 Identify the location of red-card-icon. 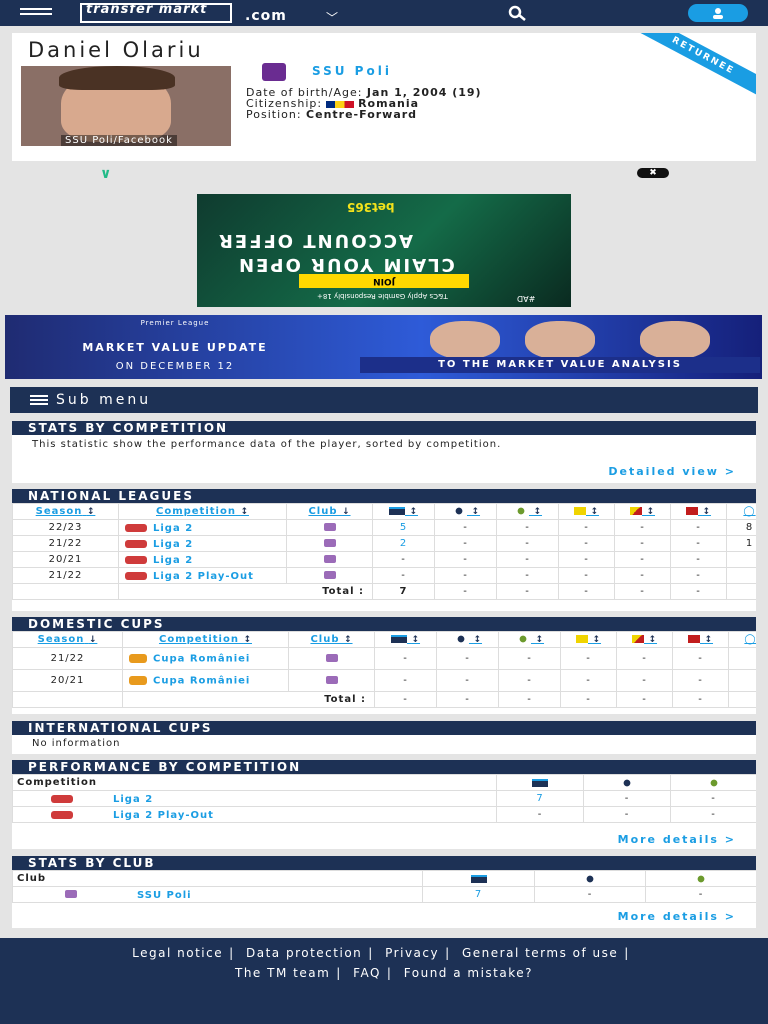
(693, 639).